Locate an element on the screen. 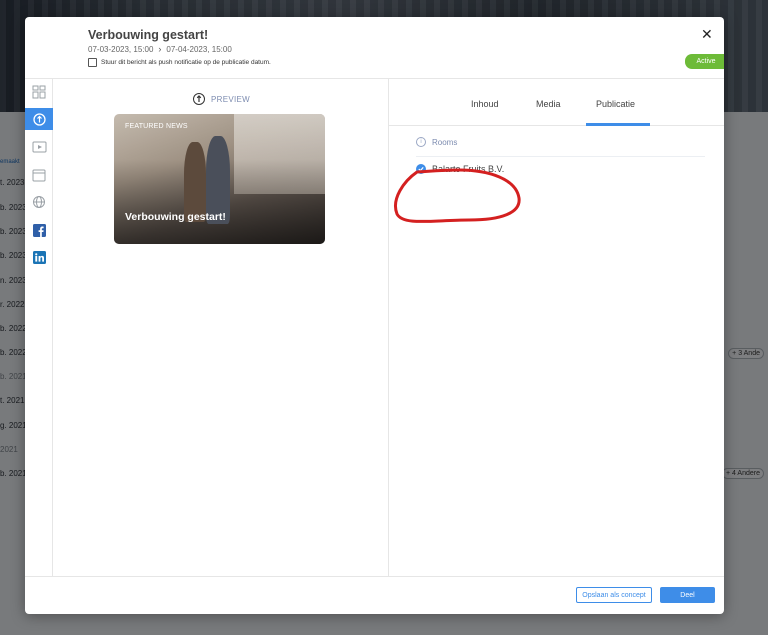  card-title: Verbouwing gestart! is located at coordinates (175, 217).